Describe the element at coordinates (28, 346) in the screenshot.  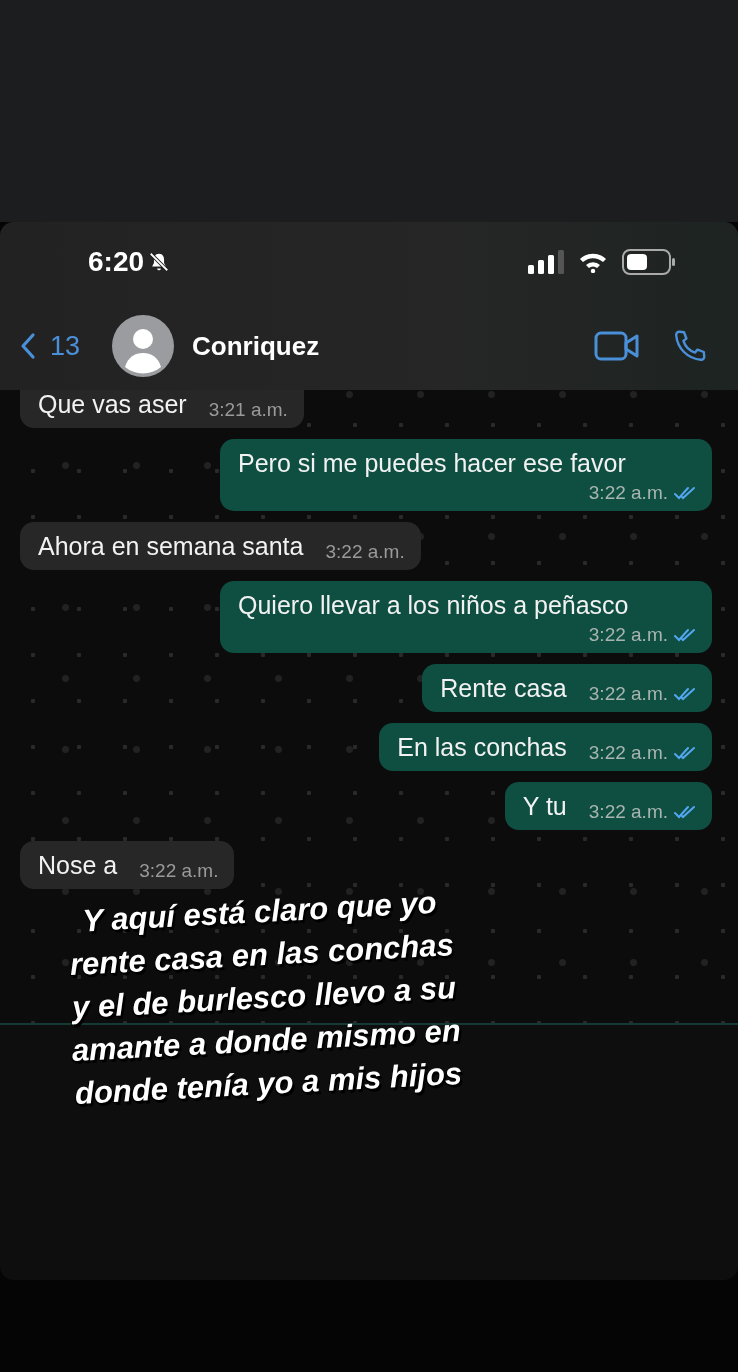
I see `chevron-left-icon` at that location.